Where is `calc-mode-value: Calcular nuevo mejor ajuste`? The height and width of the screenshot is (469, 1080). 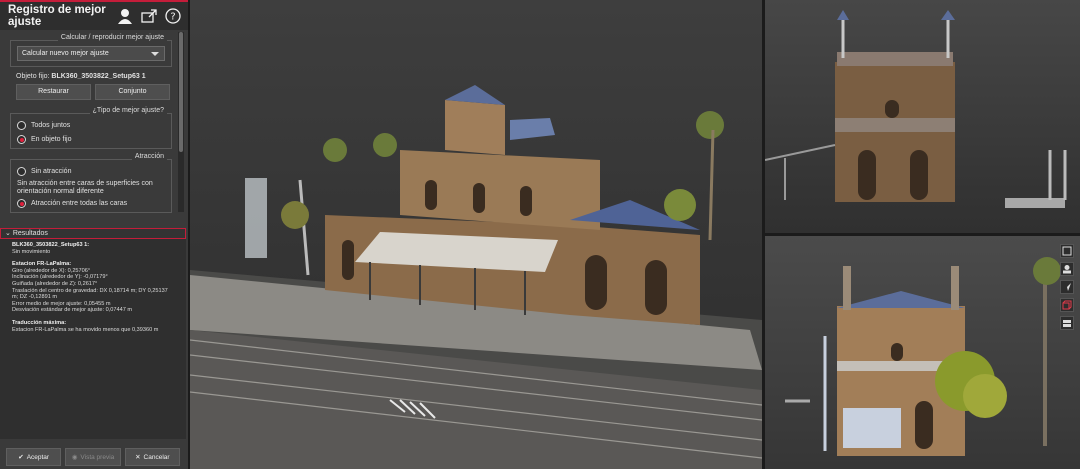 calc-mode-value: Calcular nuevo mejor ajuste is located at coordinates (65, 53).